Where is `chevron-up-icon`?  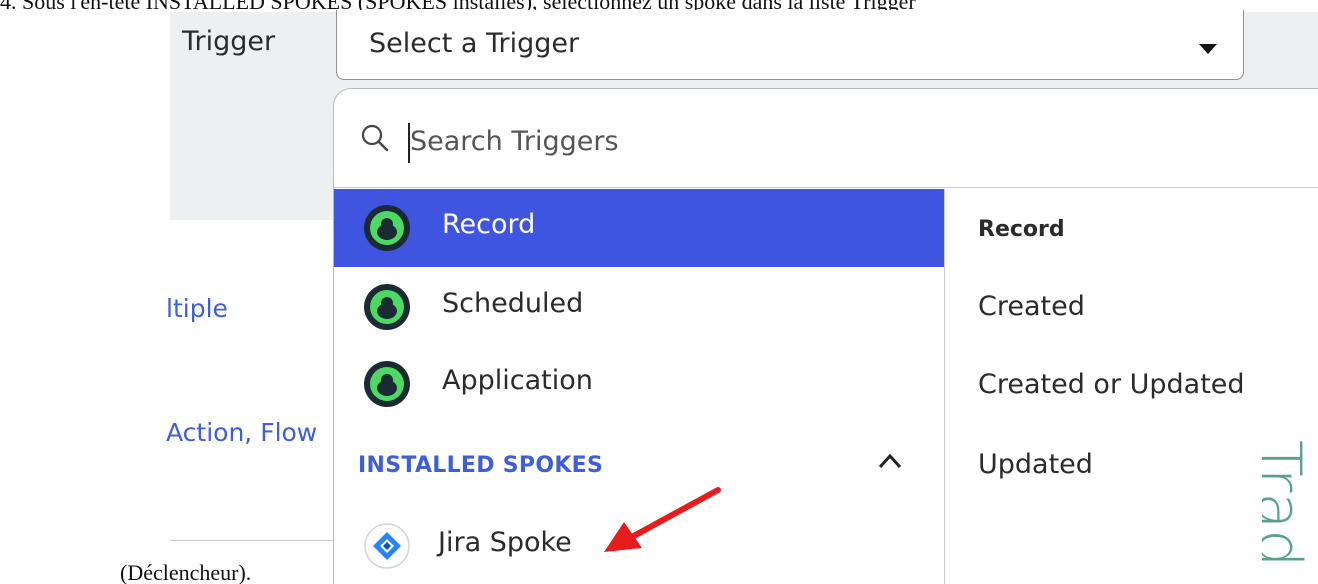
chevron-up-icon is located at coordinates (890, 461).